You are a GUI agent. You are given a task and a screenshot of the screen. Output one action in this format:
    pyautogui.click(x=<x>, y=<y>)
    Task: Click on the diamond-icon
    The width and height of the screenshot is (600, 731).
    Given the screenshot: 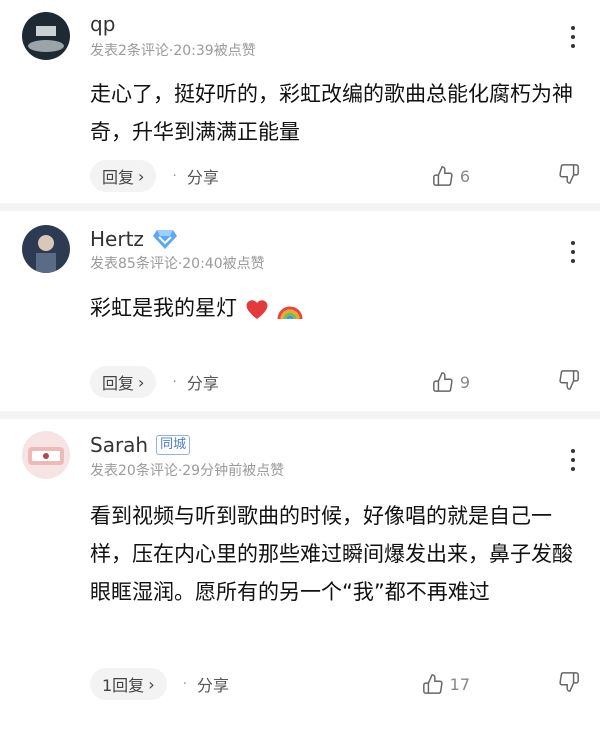 What is the action you would take?
    pyautogui.click(x=164, y=239)
    